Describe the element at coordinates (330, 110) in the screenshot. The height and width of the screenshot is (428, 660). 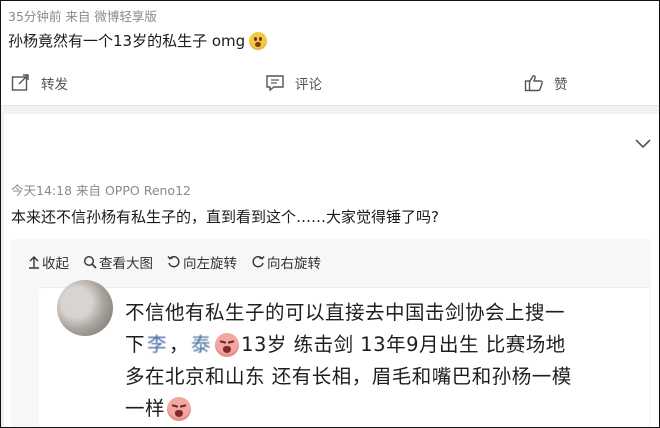
I see `feed-divider` at that location.